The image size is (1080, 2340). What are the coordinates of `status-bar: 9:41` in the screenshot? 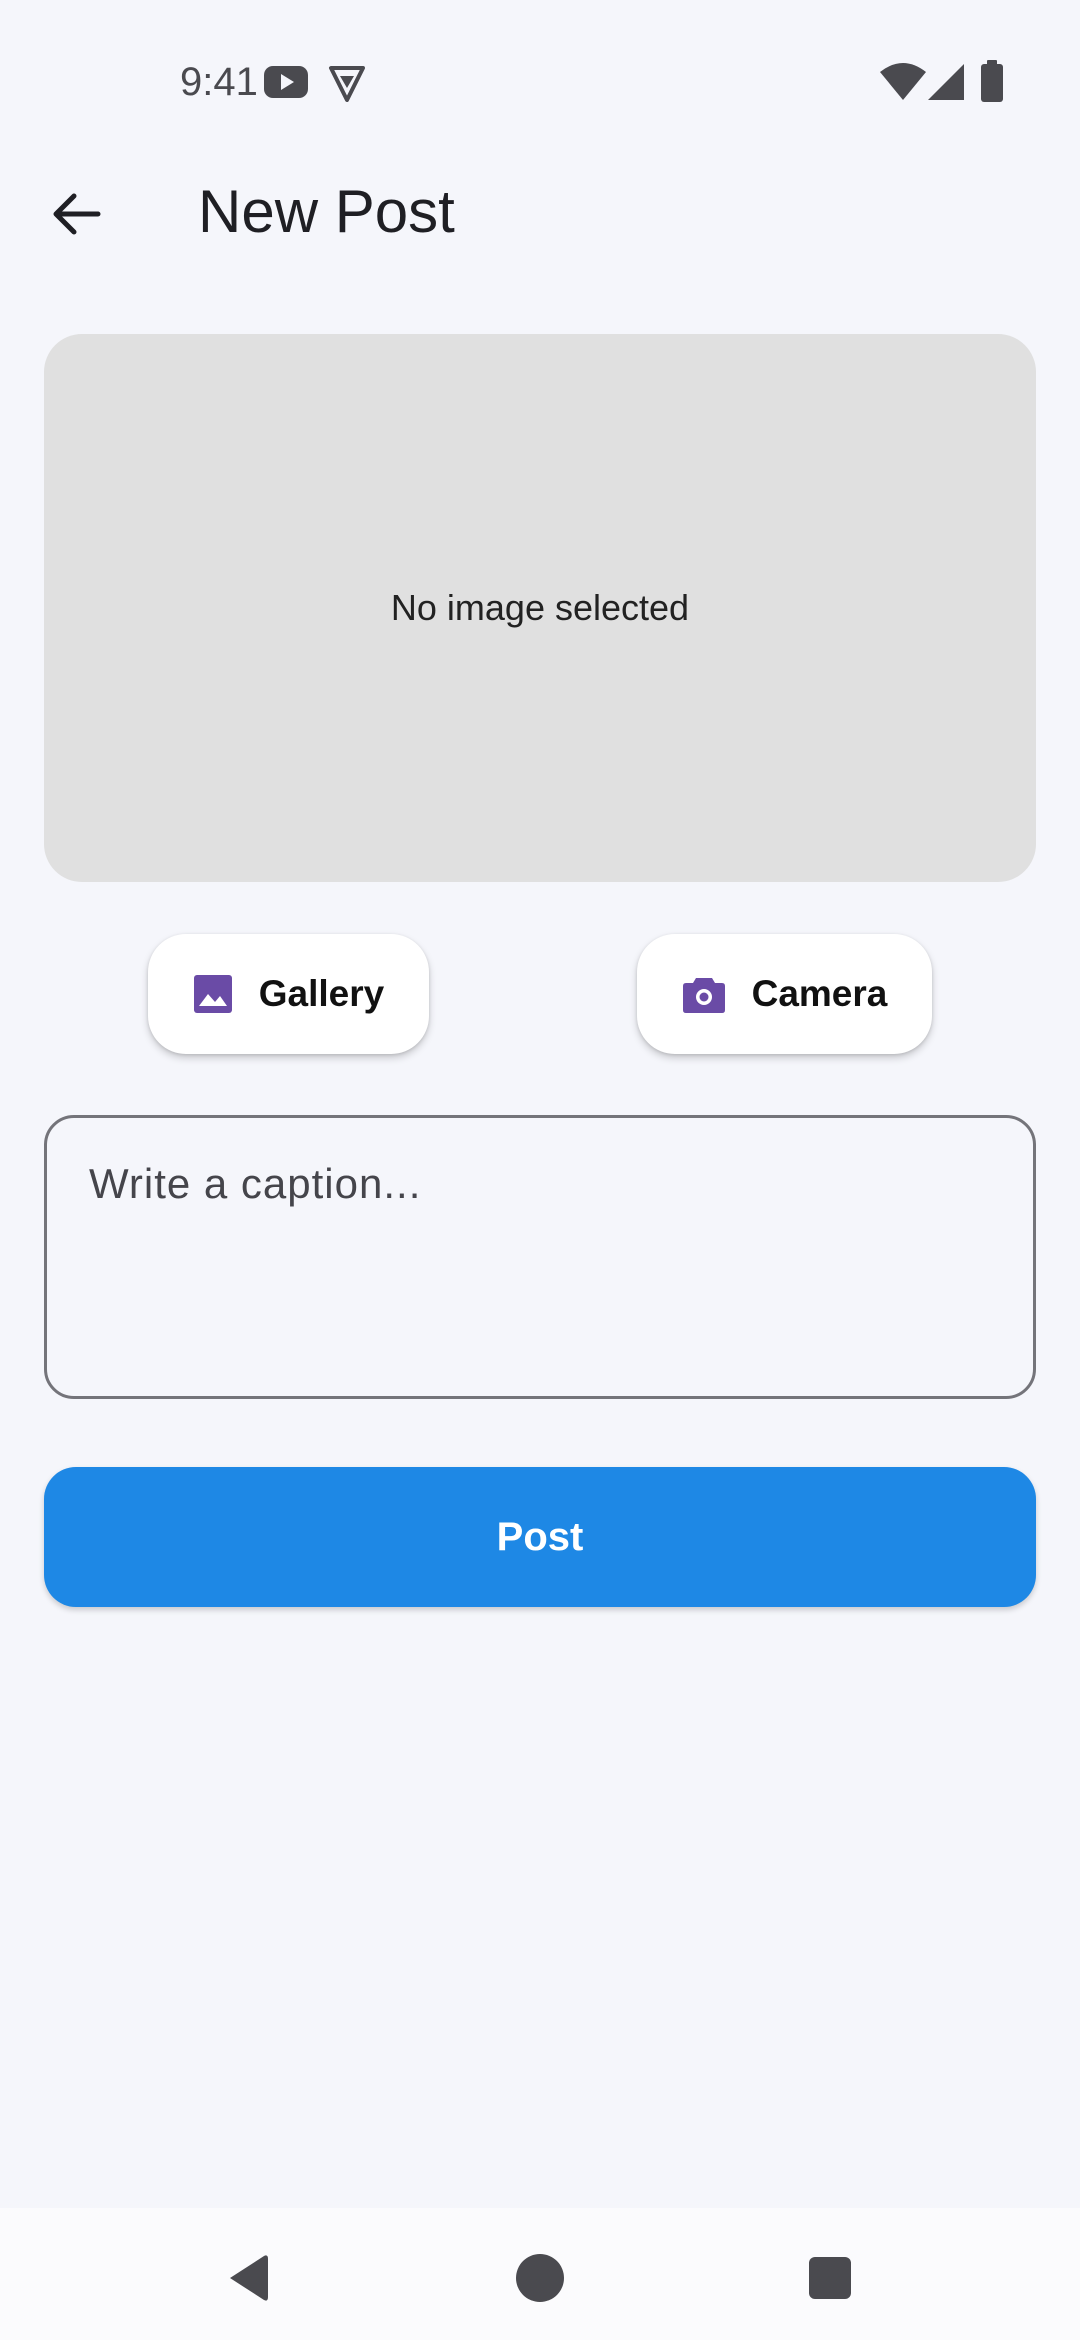 It's located at (540, 65).